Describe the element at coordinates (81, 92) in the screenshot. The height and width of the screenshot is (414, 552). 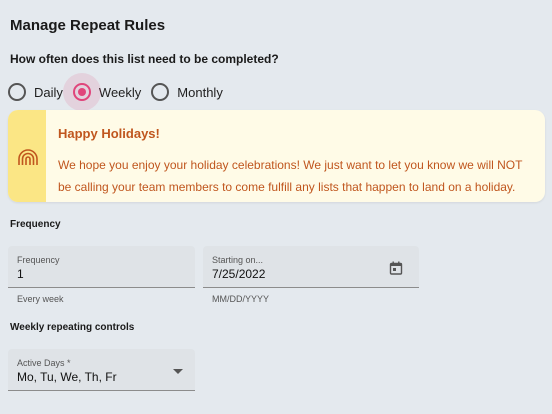
I see `radio-weekly-circle` at that location.